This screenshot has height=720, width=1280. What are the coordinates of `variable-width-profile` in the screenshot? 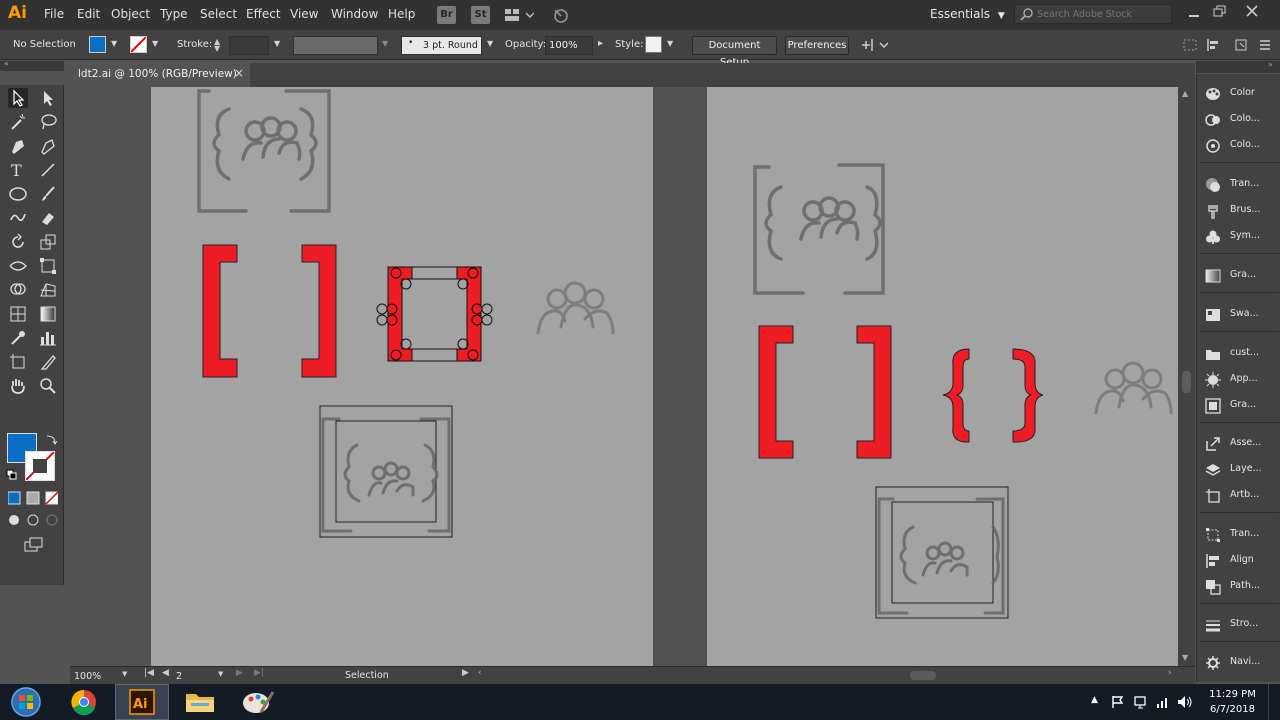 It's located at (335, 45).